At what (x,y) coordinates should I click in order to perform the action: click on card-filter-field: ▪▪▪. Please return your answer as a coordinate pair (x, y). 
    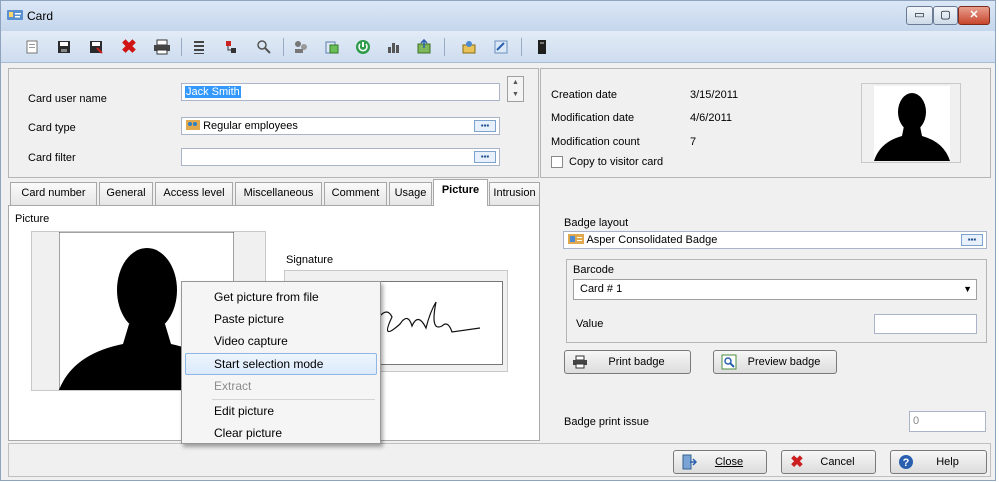
    Looking at the image, I should click on (340, 157).